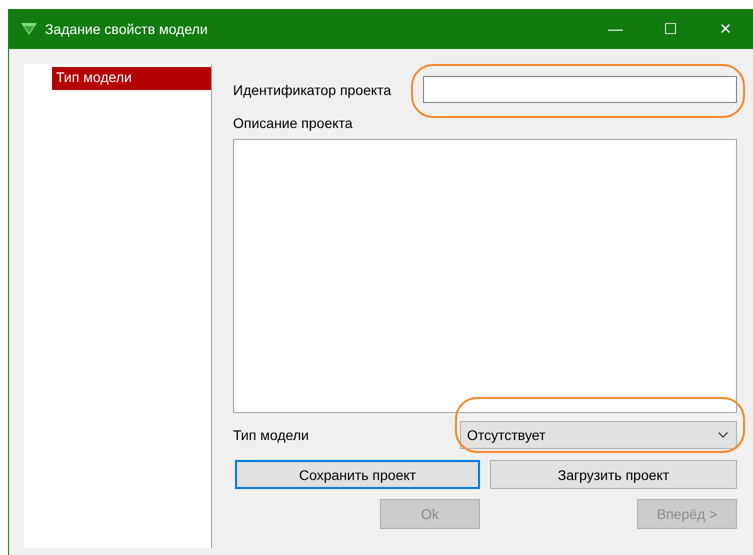 This screenshot has width=753, height=555. Describe the element at coordinates (293, 123) in the screenshot. I see `description-label: Описание проекта` at that location.